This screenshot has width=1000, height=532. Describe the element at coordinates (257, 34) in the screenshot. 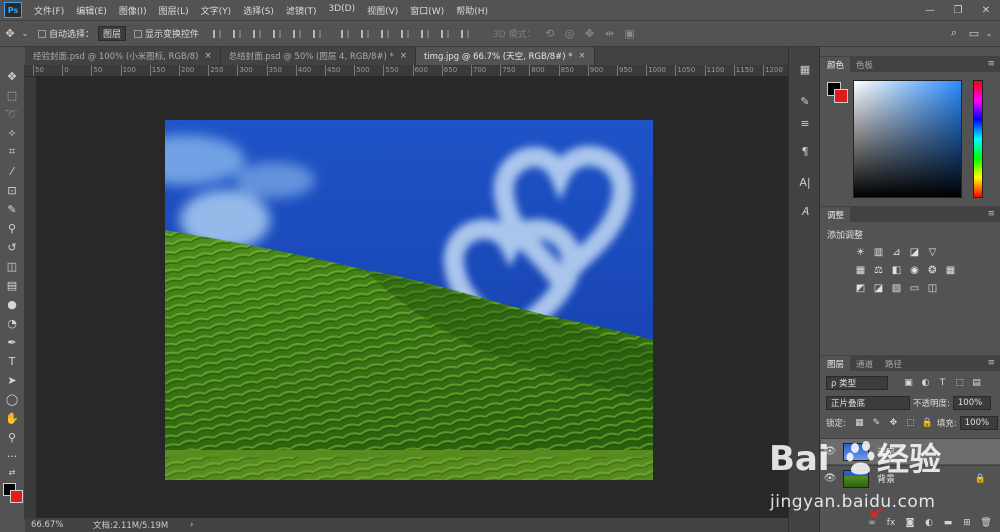

I see `align-bottom-icon` at that location.